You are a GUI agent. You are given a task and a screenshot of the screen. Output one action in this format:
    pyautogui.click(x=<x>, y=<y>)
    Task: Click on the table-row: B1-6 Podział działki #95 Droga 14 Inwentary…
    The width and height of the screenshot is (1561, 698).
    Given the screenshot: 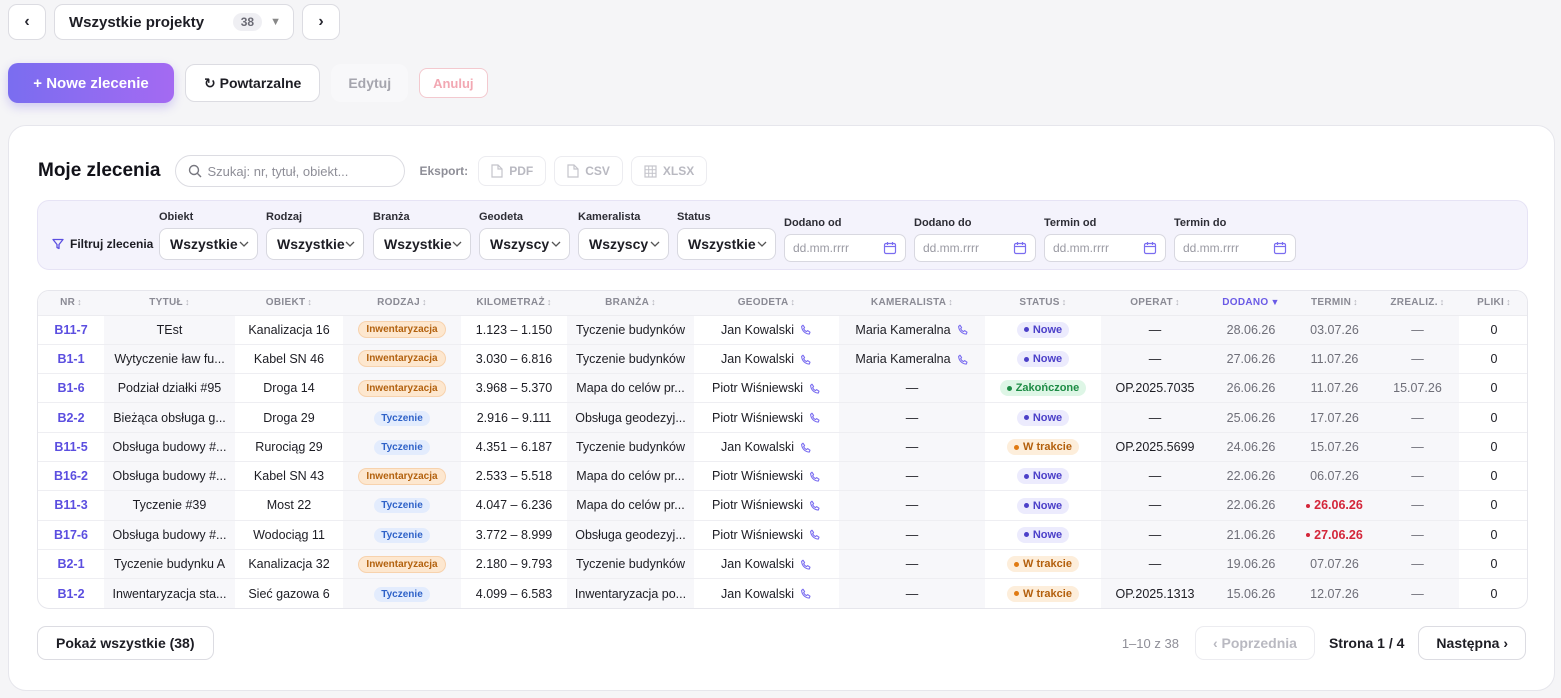 What is the action you would take?
    pyautogui.click(x=782, y=388)
    